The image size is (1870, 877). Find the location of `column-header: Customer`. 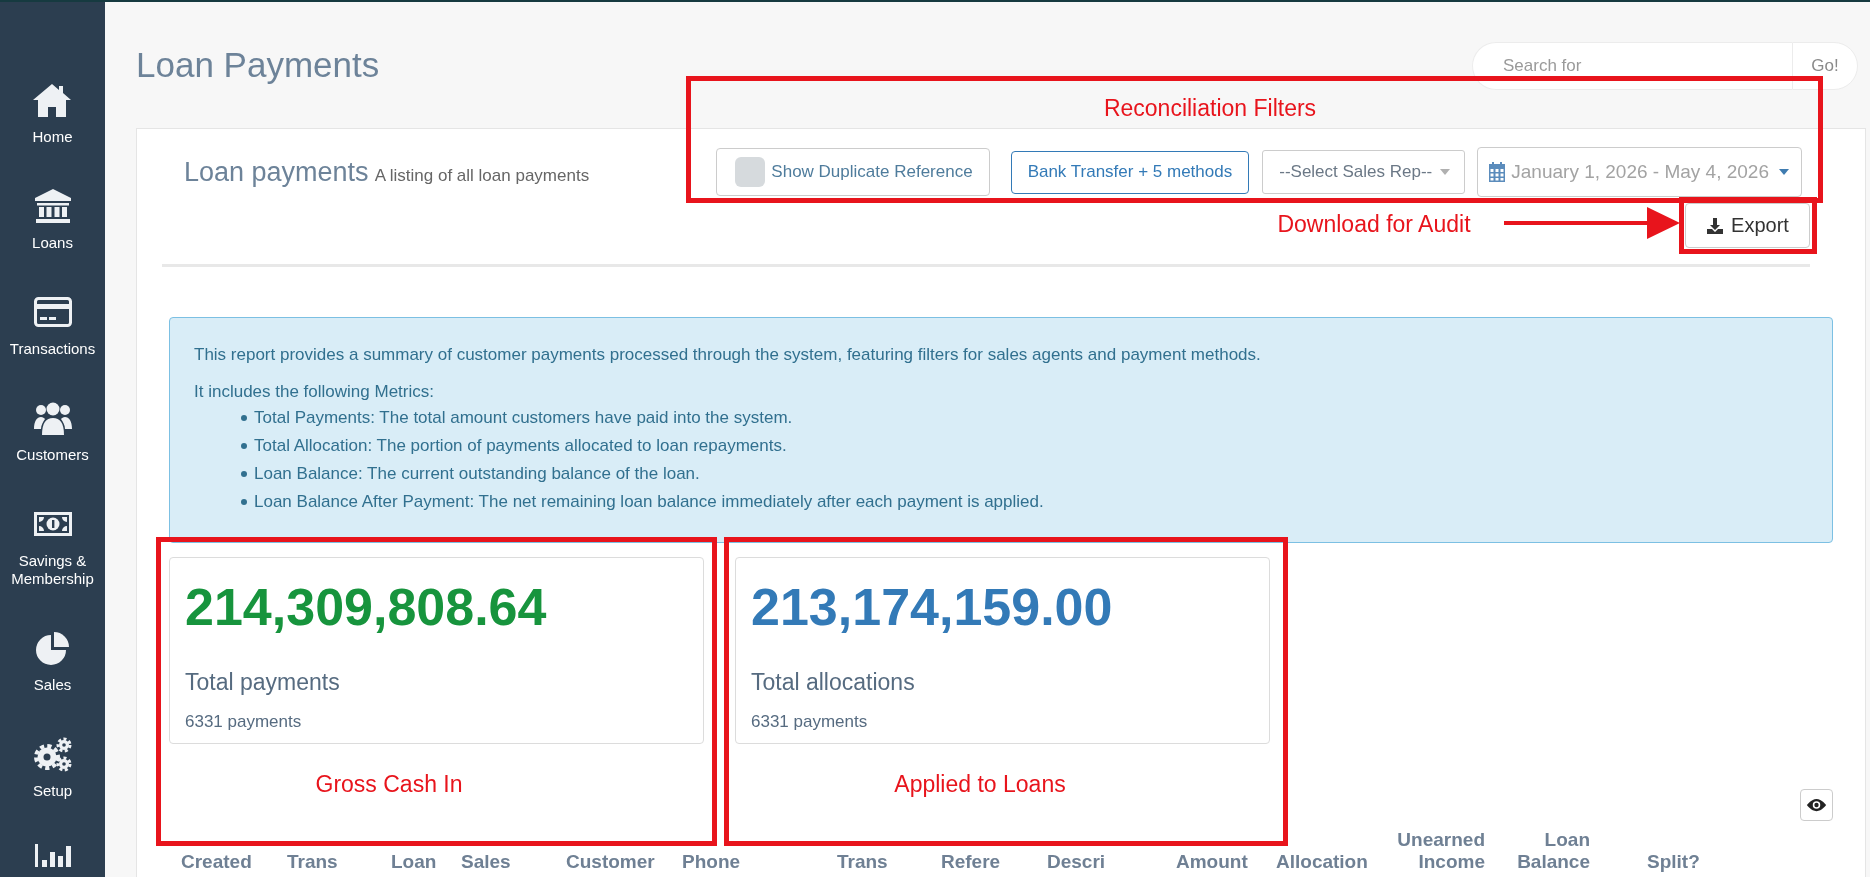

column-header: Customer is located at coordinates (610, 861).